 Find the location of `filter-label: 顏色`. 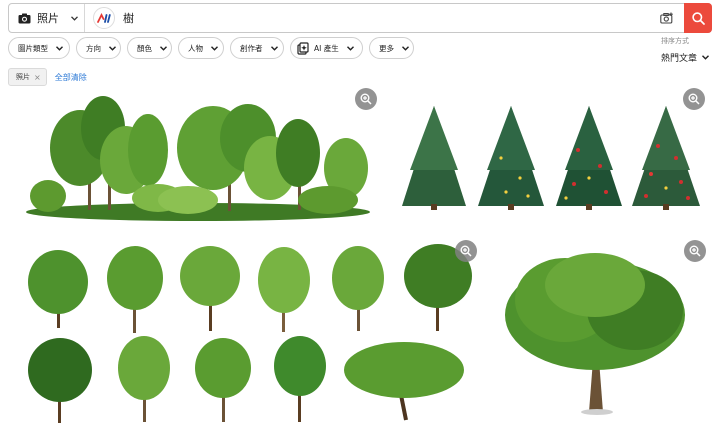

filter-label: 顏色 is located at coordinates (144, 48).